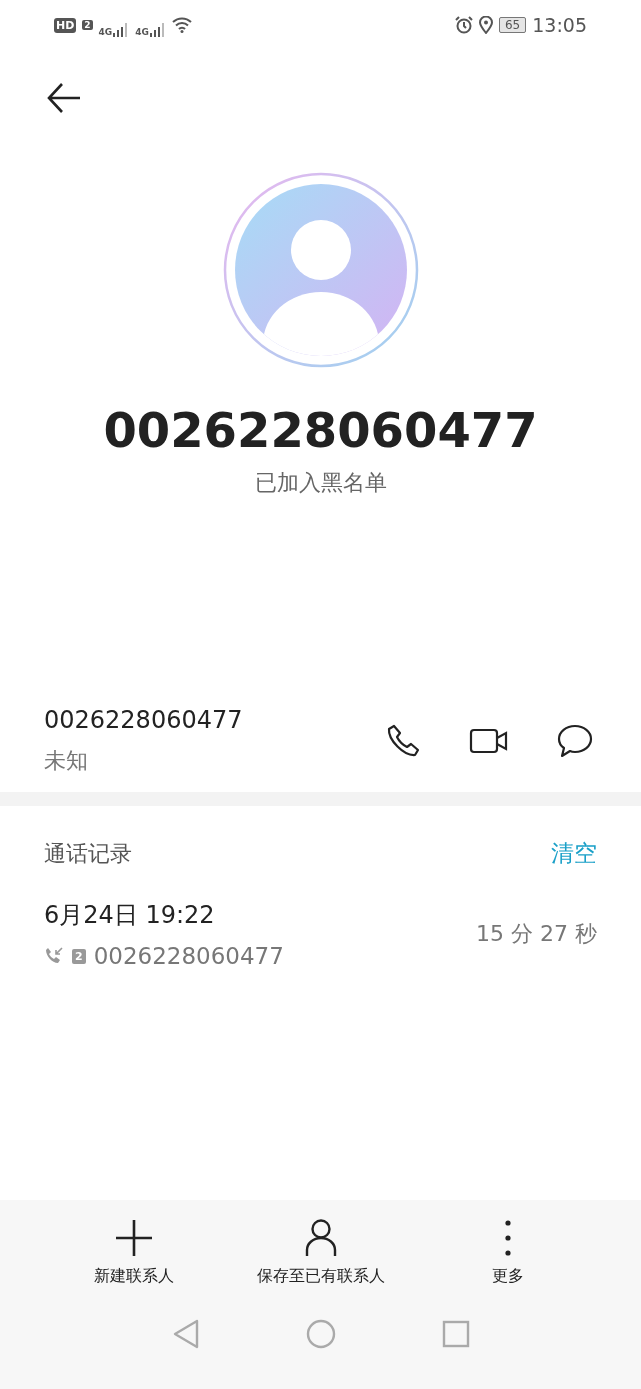 The height and width of the screenshot is (1389, 641). I want to click on chat-bubble-icon, so click(575, 741).